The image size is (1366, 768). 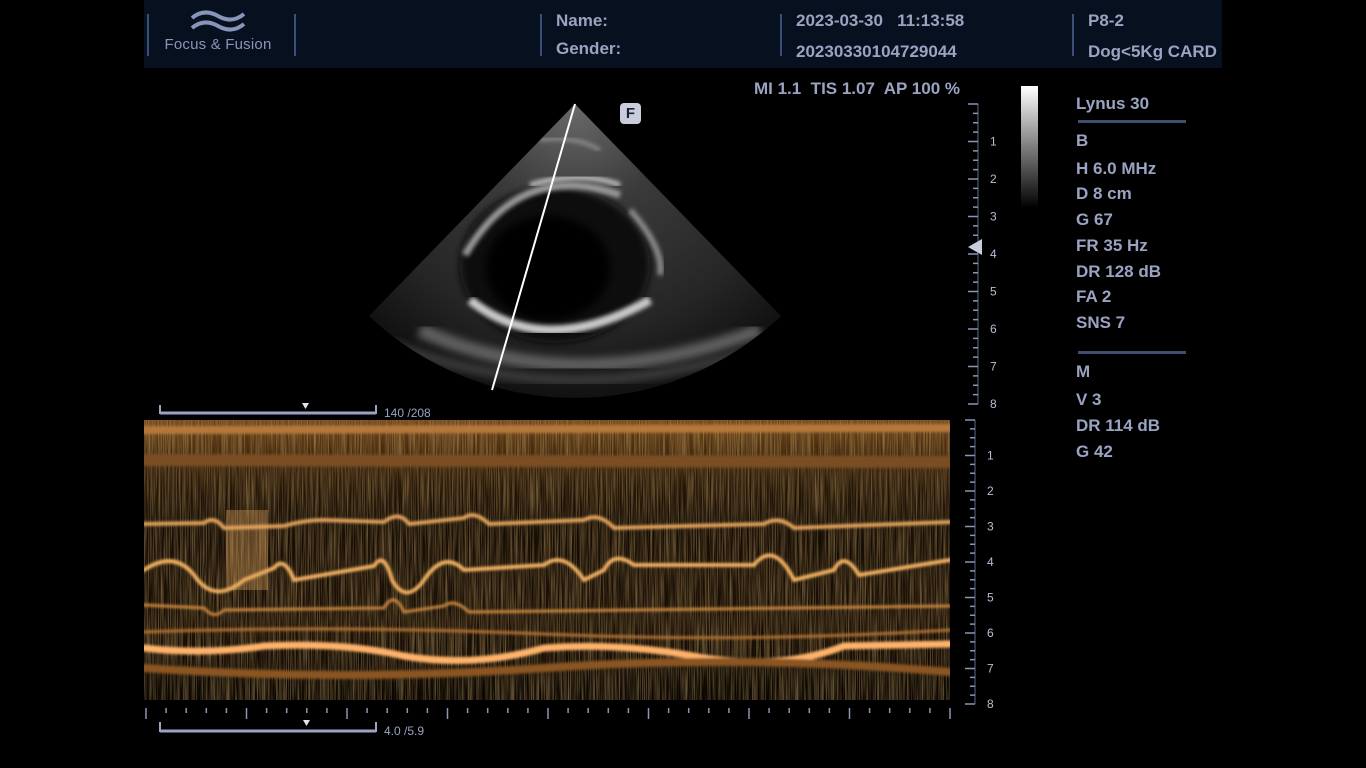 What do you see at coordinates (982, 257) in the screenshot?
I see `depth-ruler-b: 1 2 3 4 5 6 7 8` at bounding box center [982, 257].